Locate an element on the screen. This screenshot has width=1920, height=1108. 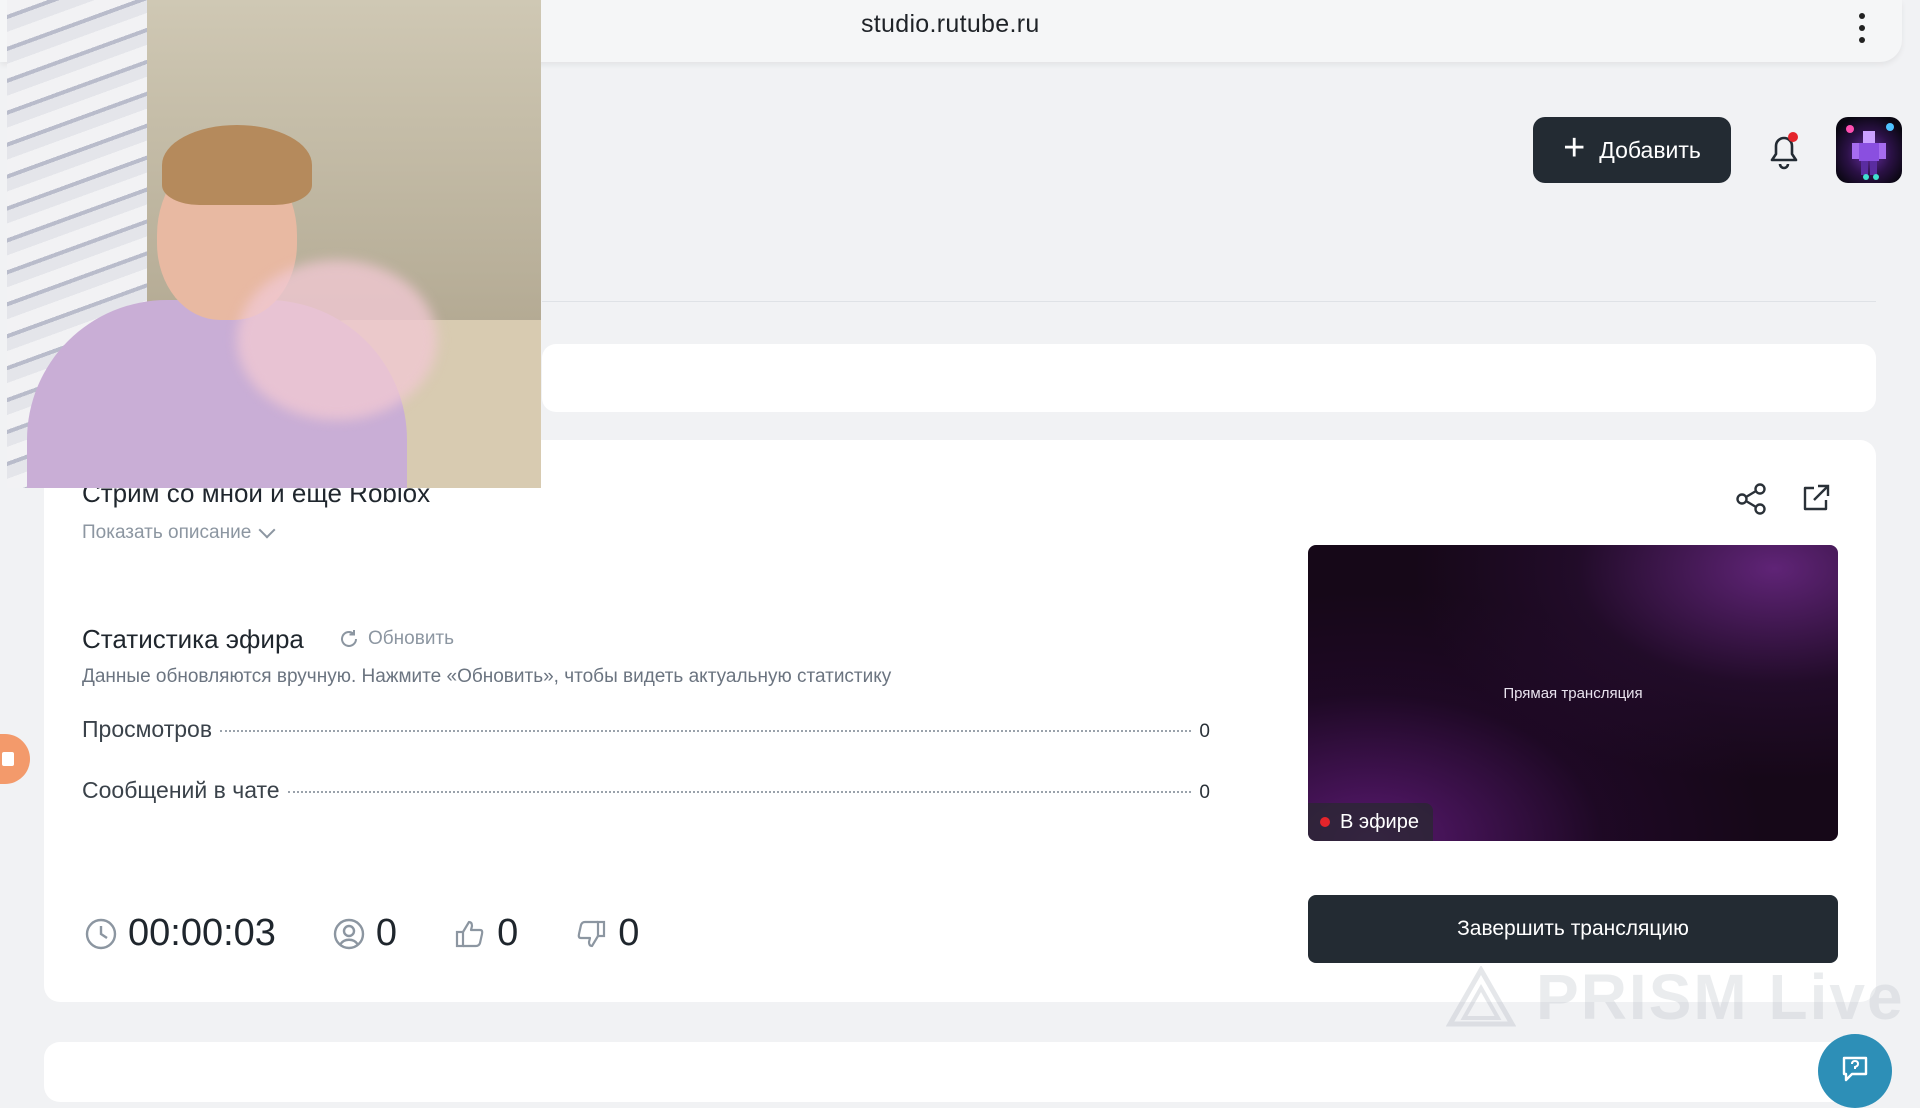
likes-value: 0 is located at coordinates (508, 933).